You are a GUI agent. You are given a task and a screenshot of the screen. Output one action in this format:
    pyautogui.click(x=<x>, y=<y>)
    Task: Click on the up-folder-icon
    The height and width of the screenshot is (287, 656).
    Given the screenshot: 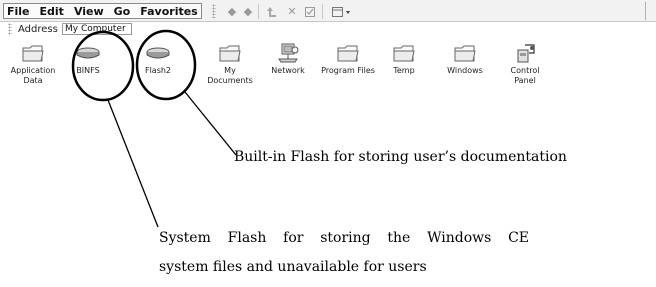 What is the action you would take?
    pyautogui.click(x=272, y=11)
    